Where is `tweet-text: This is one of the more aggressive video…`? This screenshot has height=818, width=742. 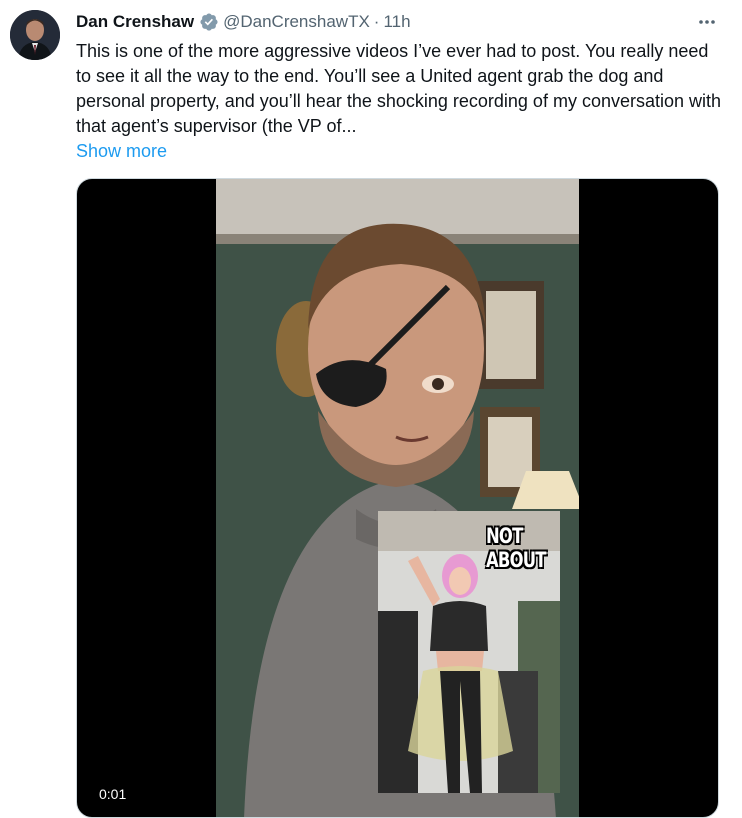 tweet-text: This is one of the more aggressive video… is located at coordinates (399, 88).